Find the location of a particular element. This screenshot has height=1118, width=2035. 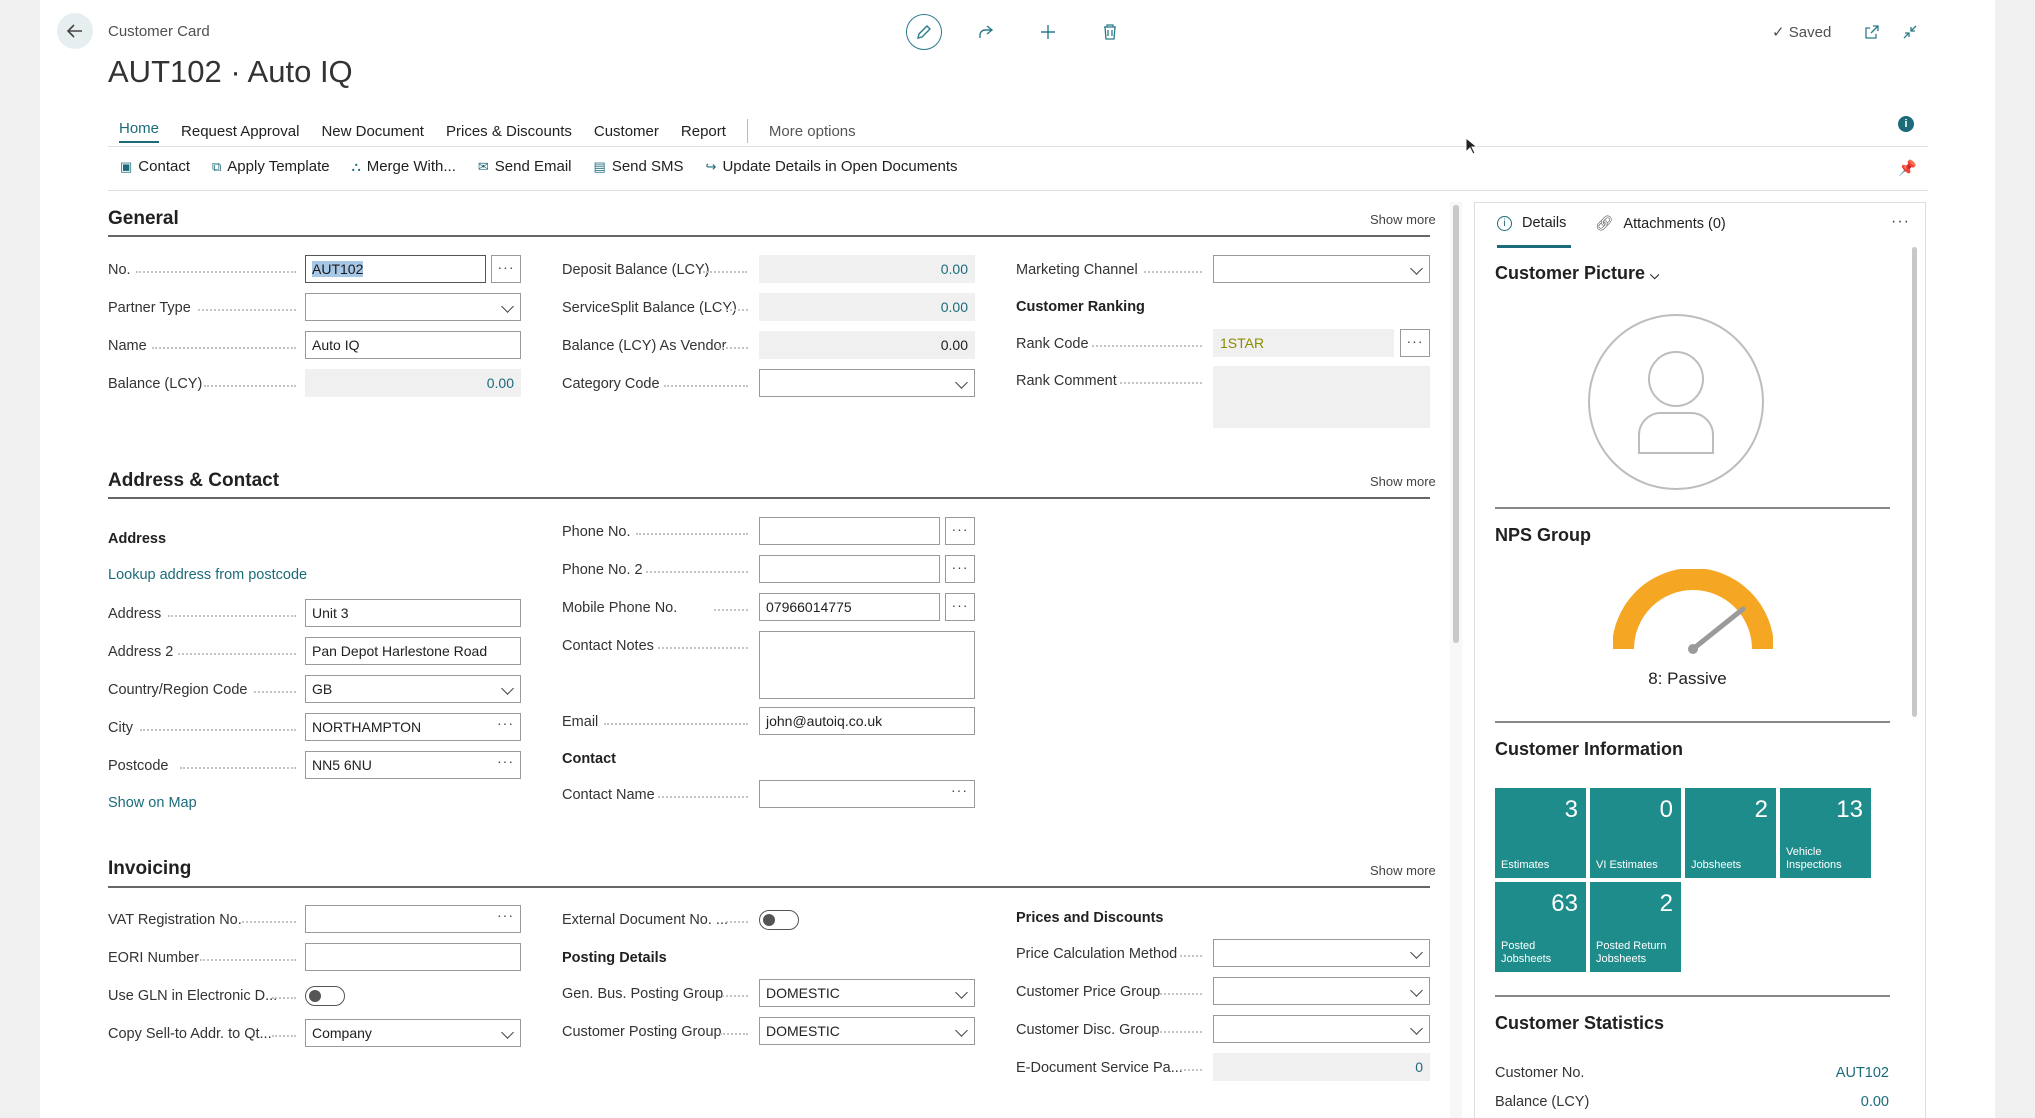

open-new-window-button is located at coordinates (1872, 32).